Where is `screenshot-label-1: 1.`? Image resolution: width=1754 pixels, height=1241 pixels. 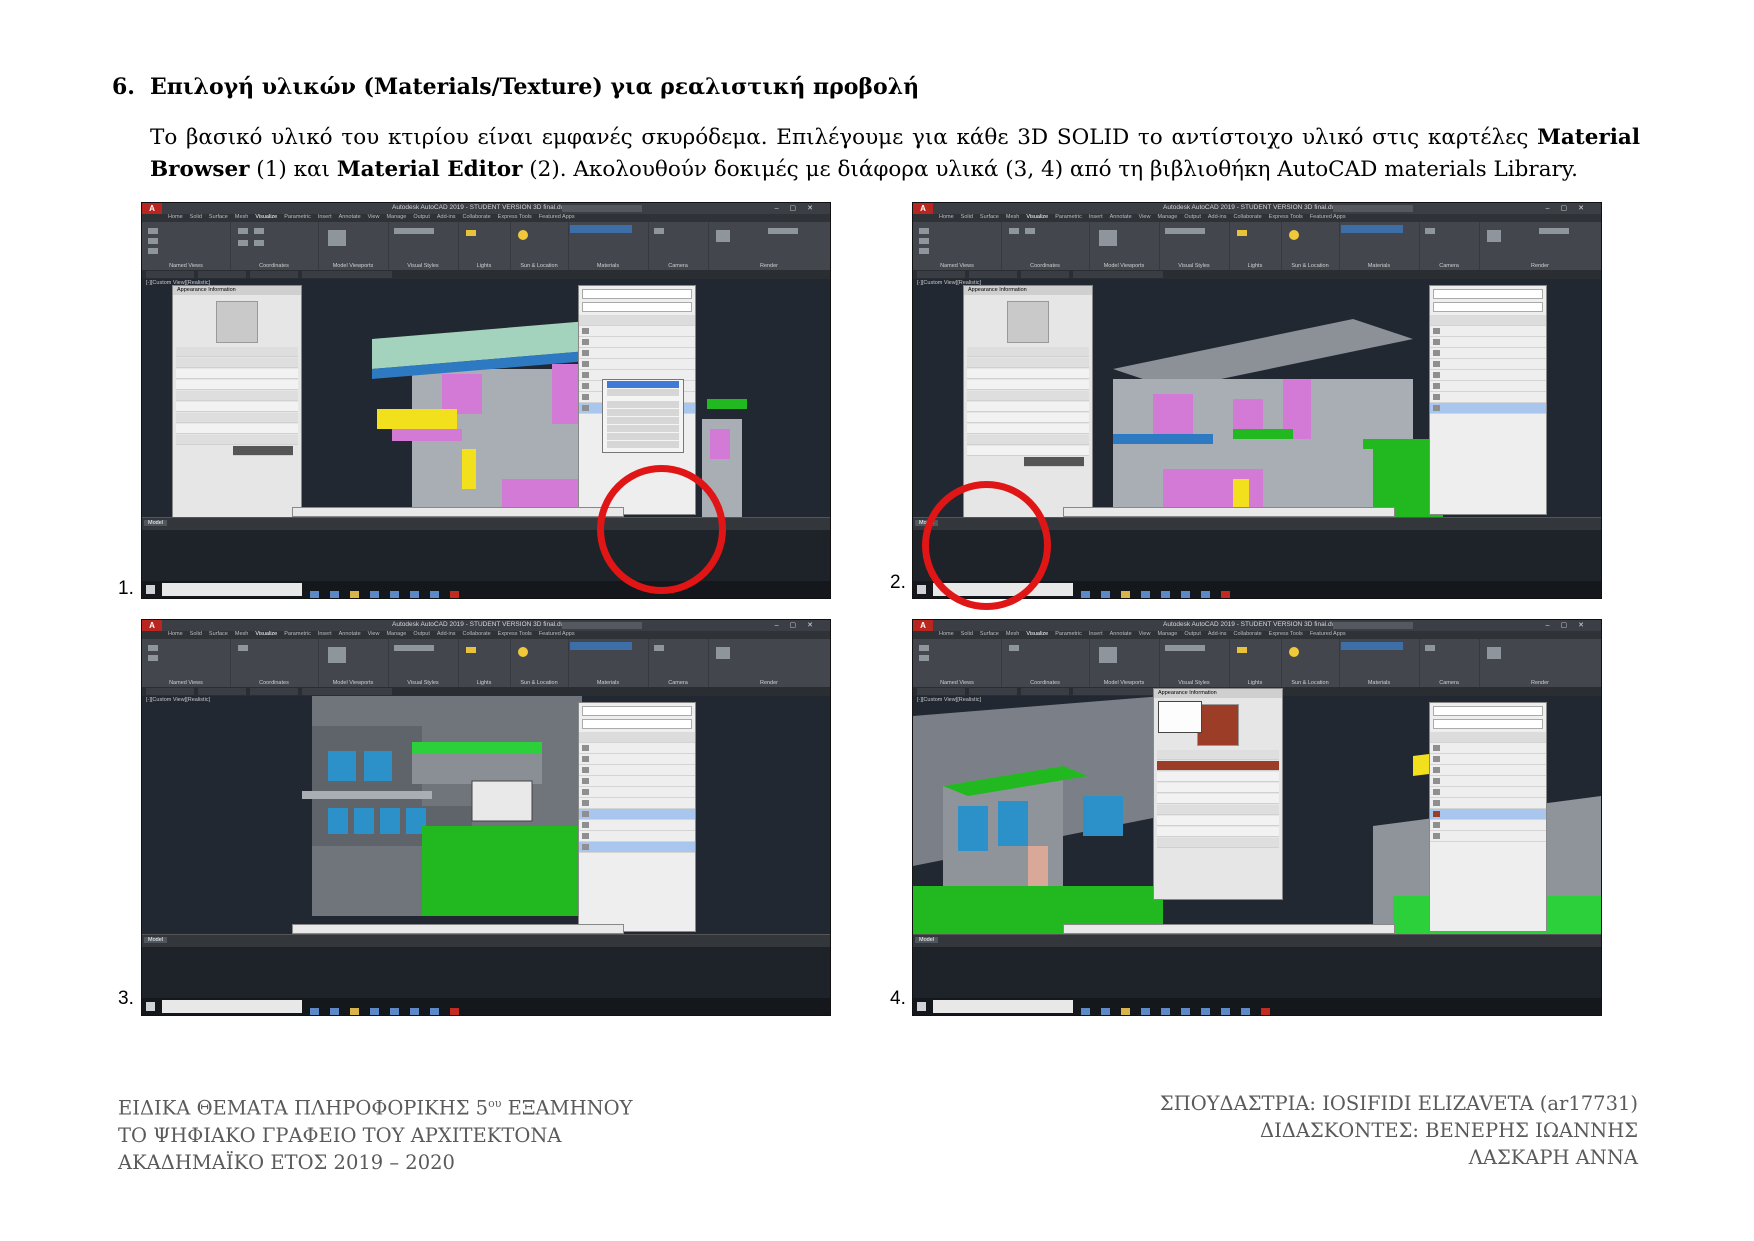 screenshot-label-1: 1. is located at coordinates (126, 588).